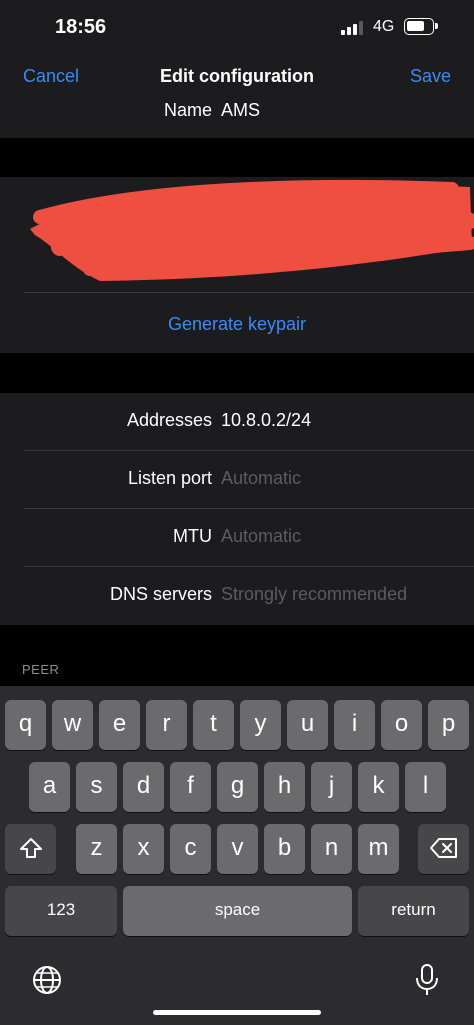 The image size is (474, 1025). I want to click on status-time: 18:56, so click(81, 27).